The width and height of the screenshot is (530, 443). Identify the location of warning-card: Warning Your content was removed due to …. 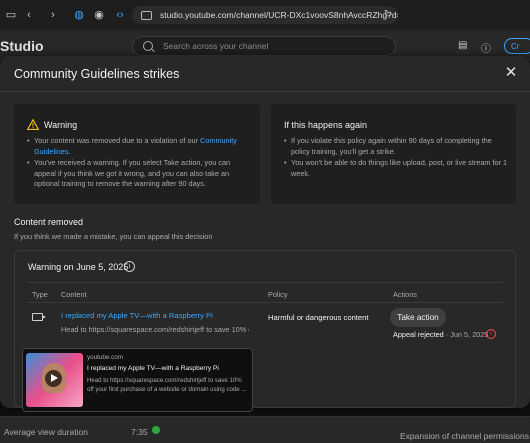
(137, 154).